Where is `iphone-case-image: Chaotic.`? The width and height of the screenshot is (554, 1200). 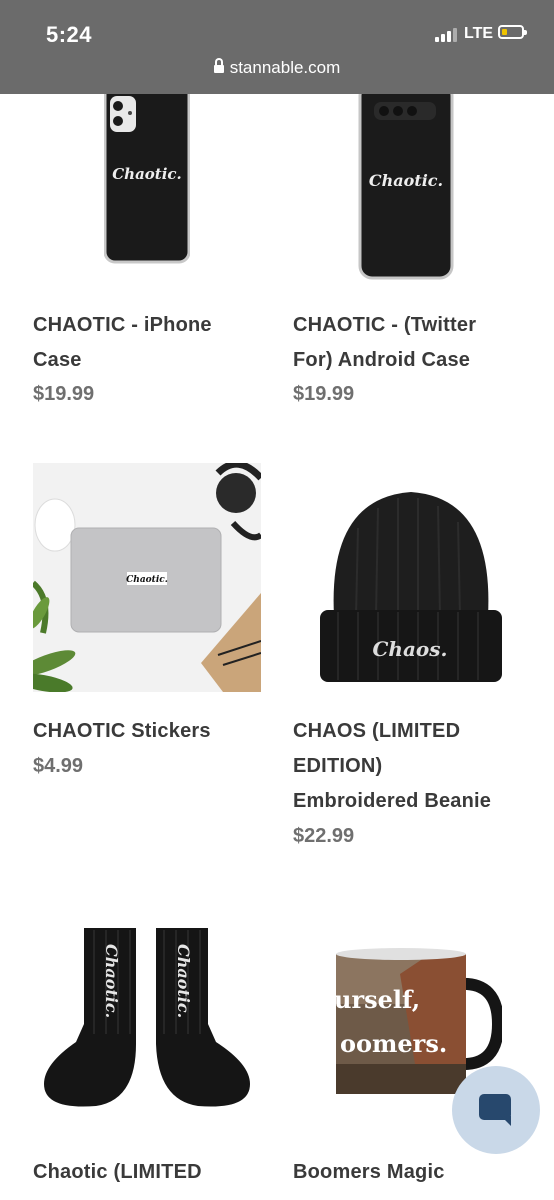
iphone-case-image: Chaotic. is located at coordinates (147, 179).